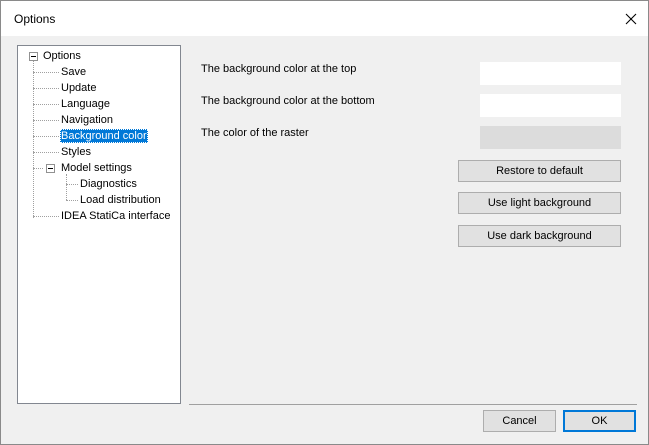 This screenshot has width=649, height=445. I want to click on top-color-picker, so click(550, 73).